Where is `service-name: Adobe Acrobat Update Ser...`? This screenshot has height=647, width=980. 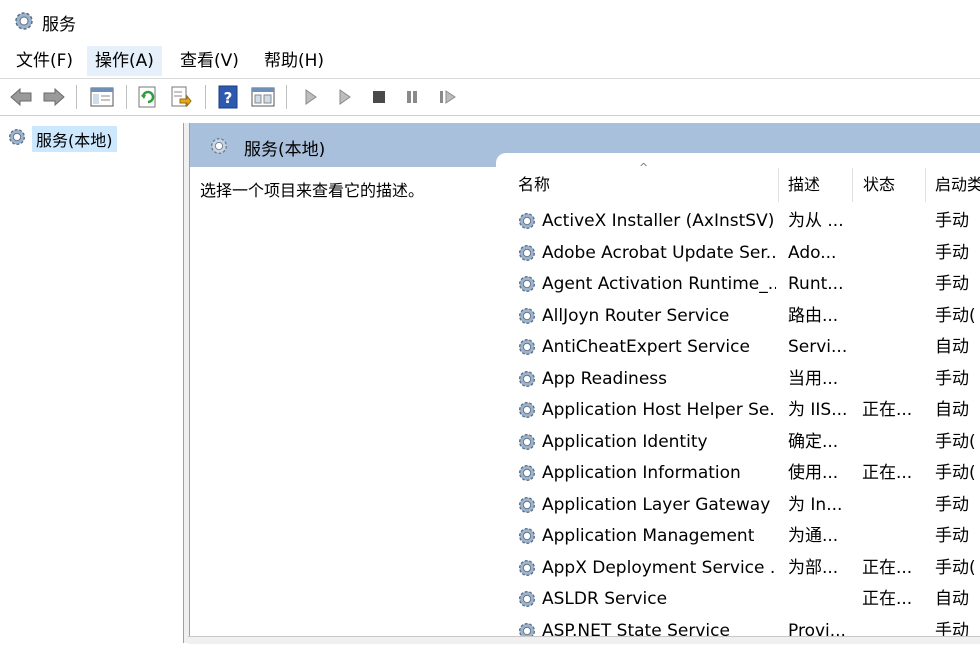
service-name: Adobe Acrobat Update Ser... is located at coordinates (659, 252).